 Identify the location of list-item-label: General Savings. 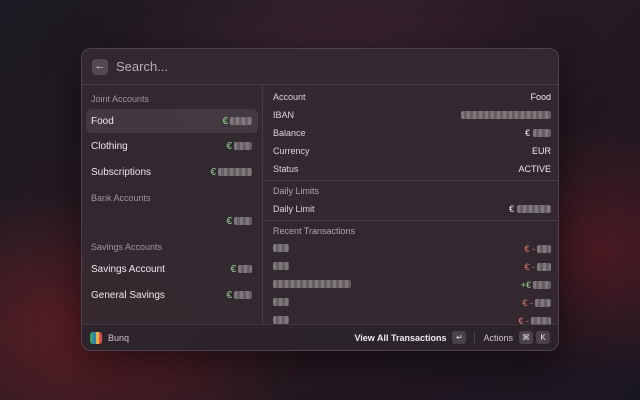
(128, 295).